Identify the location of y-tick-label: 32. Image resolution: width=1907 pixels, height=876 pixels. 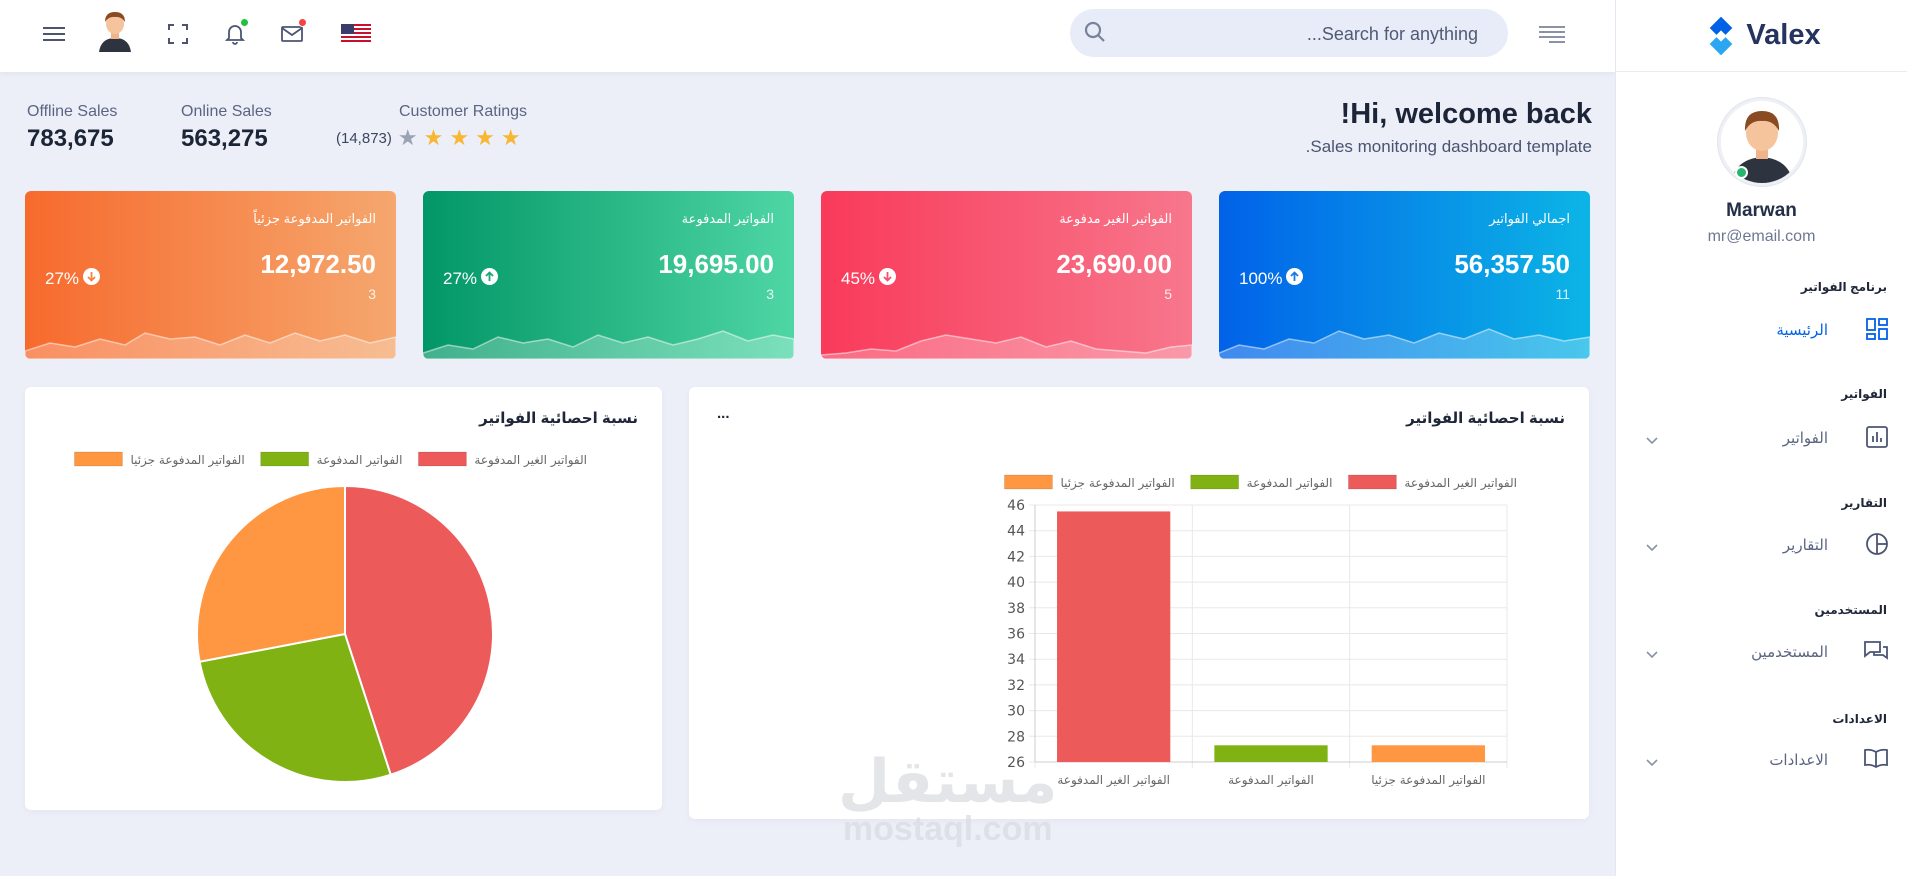
(1016, 686).